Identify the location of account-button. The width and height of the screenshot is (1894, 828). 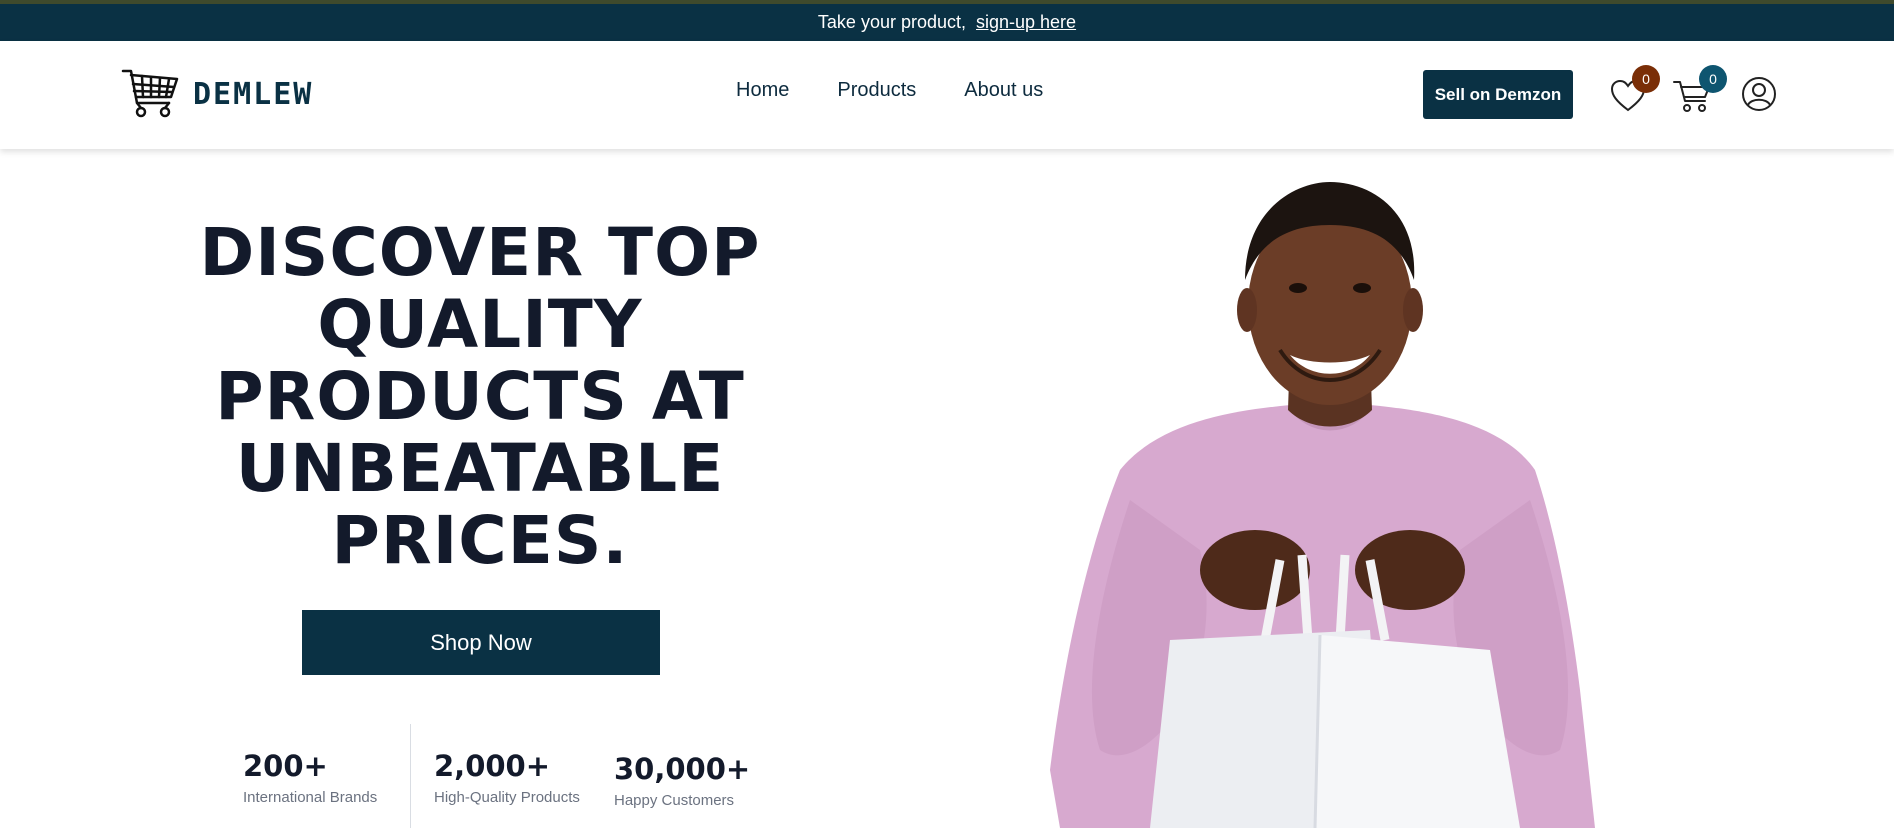
(1759, 94).